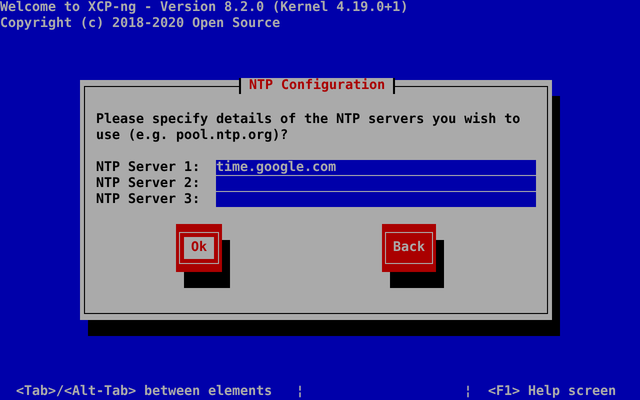 The width and height of the screenshot is (640, 400). Describe the element at coordinates (199, 248) in the screenshot. I see `dialog-button: Ok` at that location.